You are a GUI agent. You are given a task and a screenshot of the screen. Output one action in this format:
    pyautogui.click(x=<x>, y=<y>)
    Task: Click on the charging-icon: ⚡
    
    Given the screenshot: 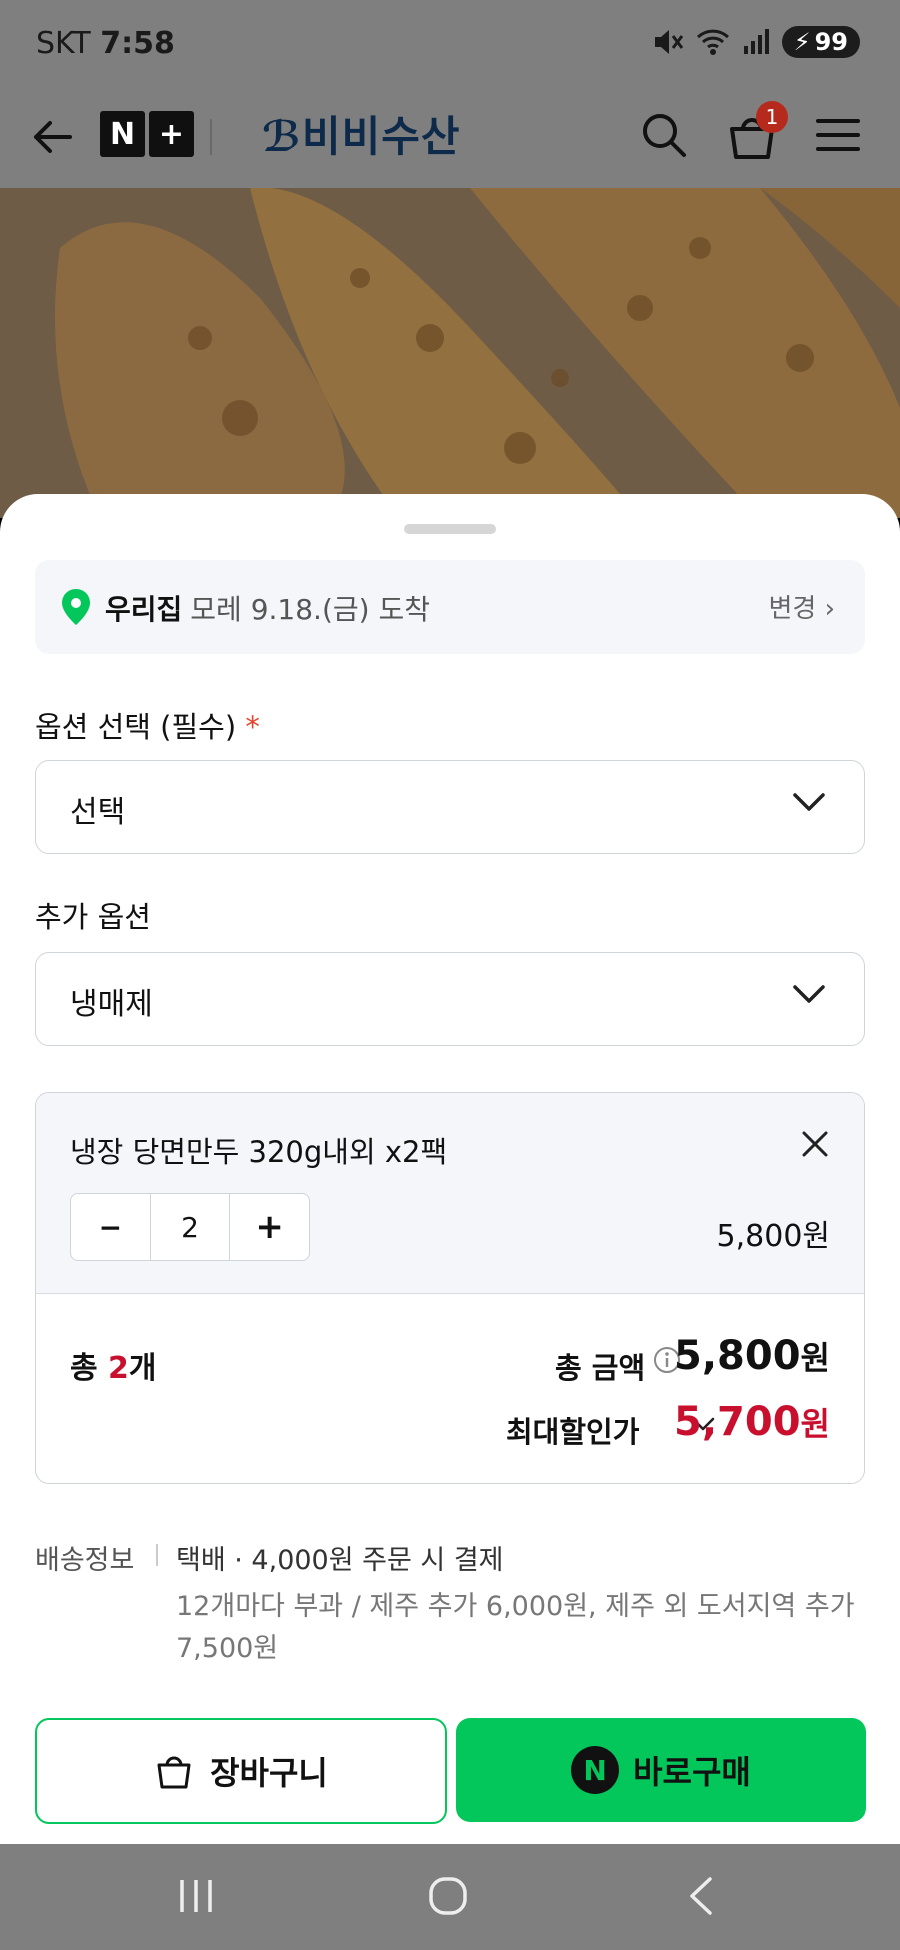 What is the action you would take?
    pyautogui.click(x=802, y=42)
    